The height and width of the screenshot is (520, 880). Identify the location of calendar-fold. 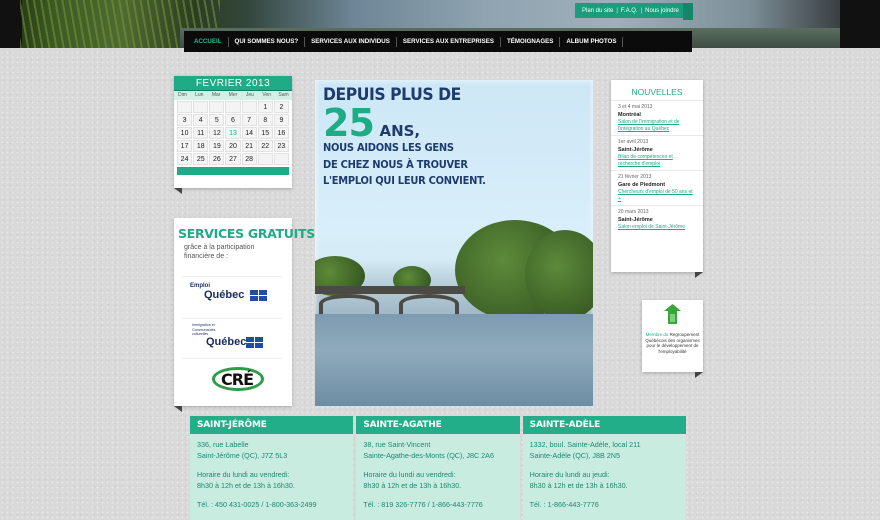
(178, 191).